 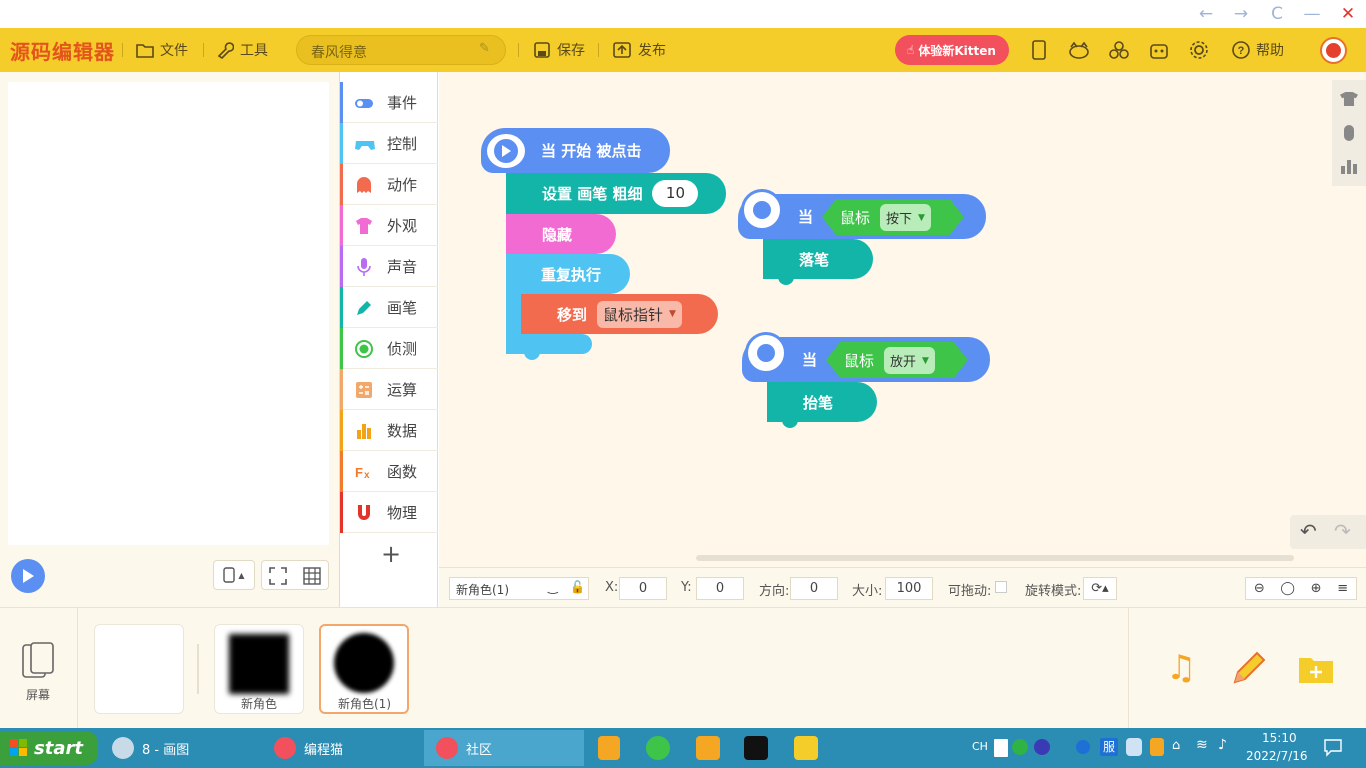 I want to click on run-button, so click(x=28, y=576).